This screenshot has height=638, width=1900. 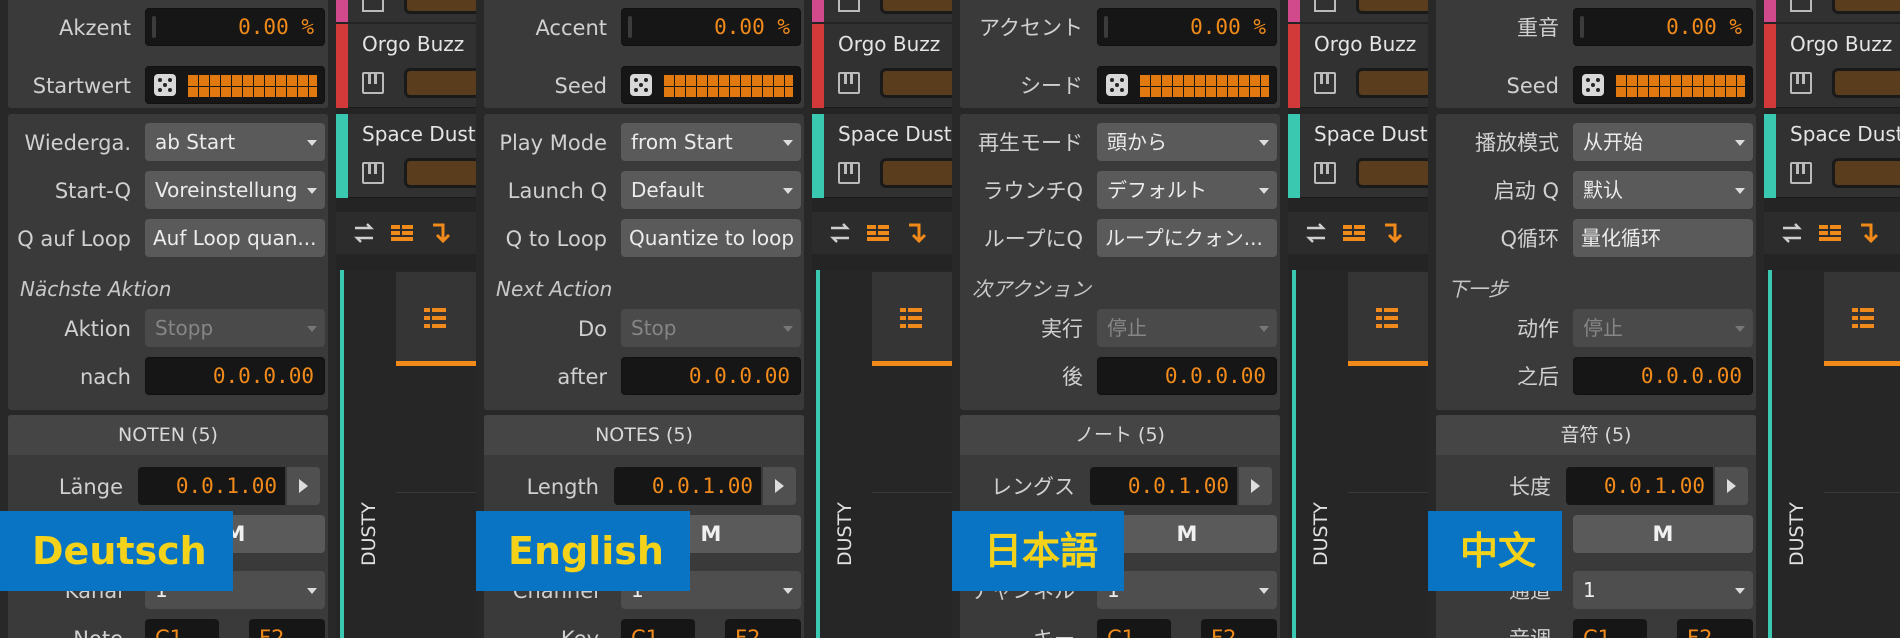 I want to click on play-mode-dropdown: 頭から, so click(x=1187, y=142).